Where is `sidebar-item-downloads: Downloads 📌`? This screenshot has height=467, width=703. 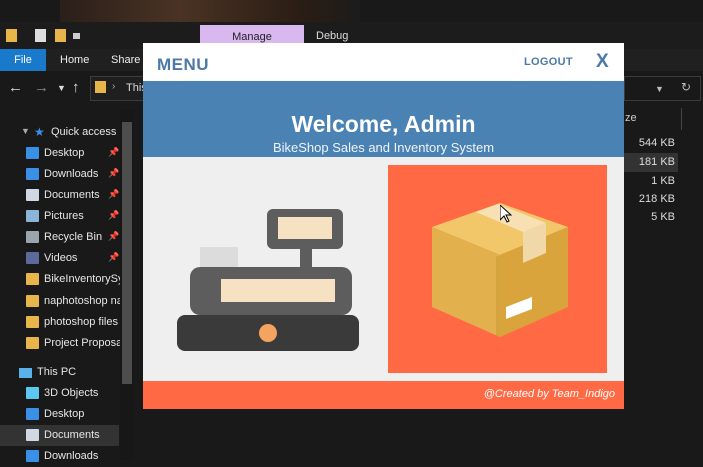
sidebar-item-downloads: Downloads 📌 is located at coordinates (59, 174).